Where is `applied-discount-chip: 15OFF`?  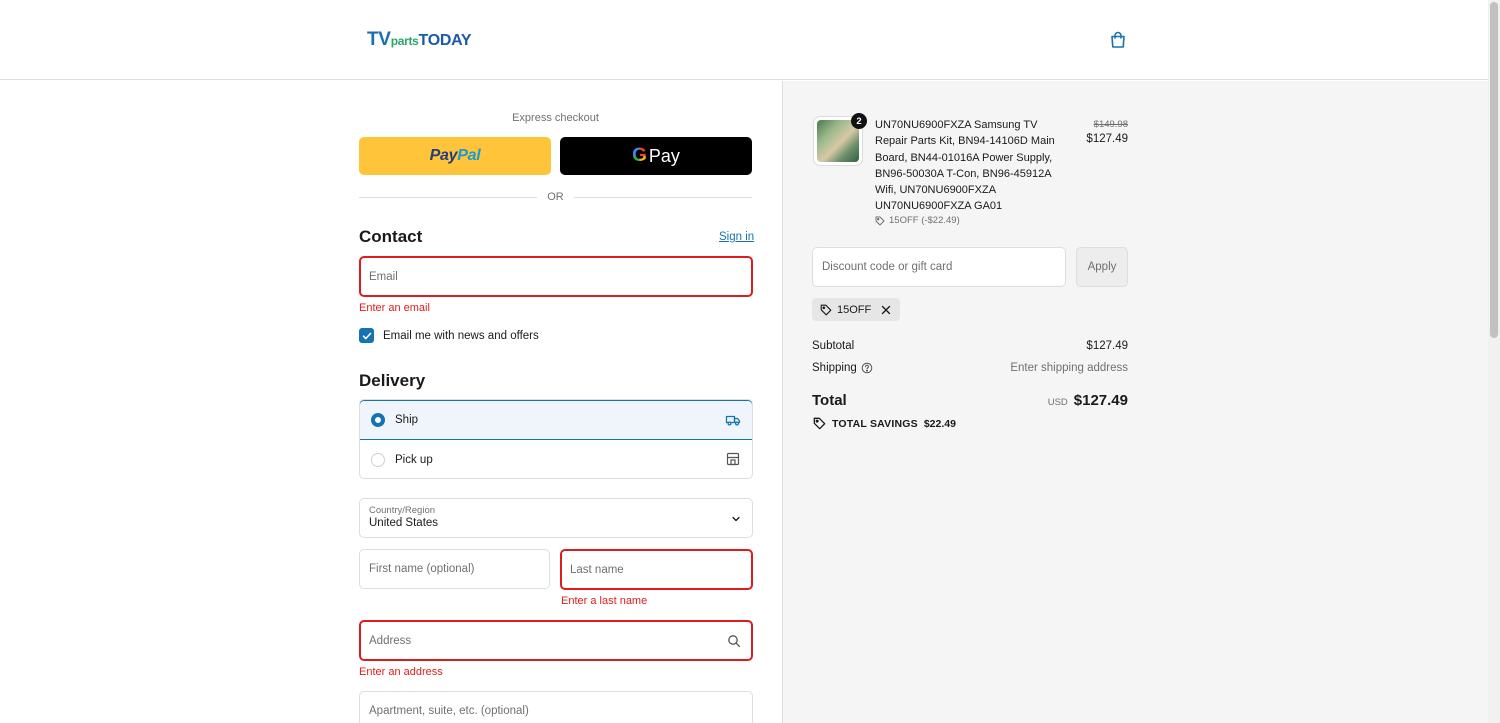
applied-discount-chip: 15OFF is located at coordinates (856, 309).